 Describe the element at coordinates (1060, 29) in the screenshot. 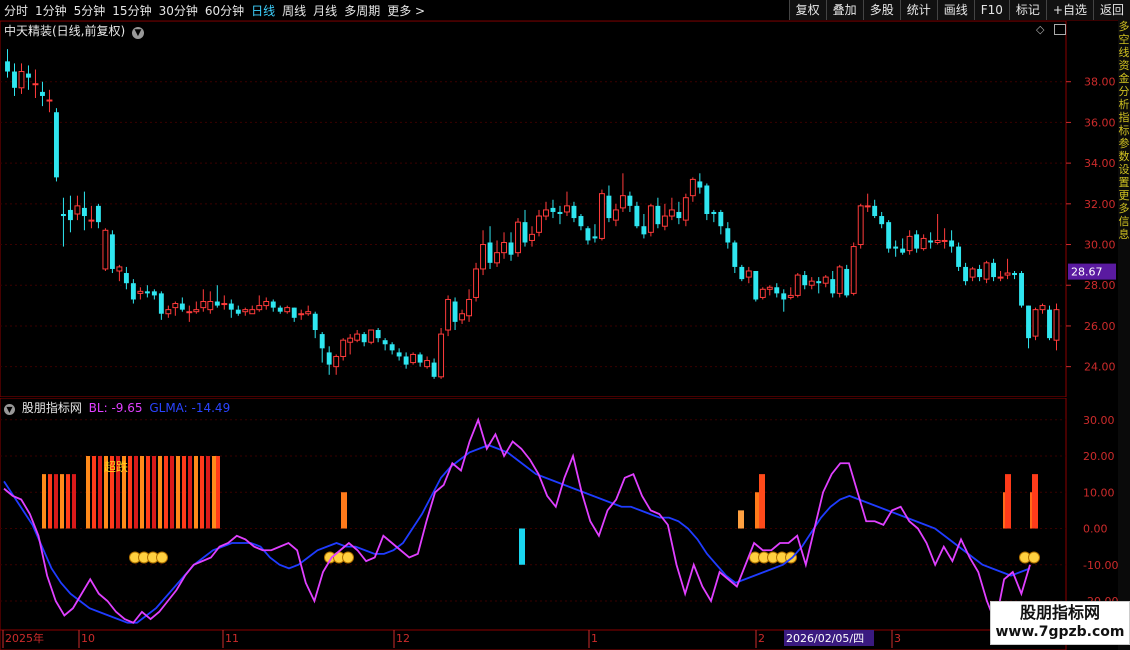

I see `window-icon` at that location.